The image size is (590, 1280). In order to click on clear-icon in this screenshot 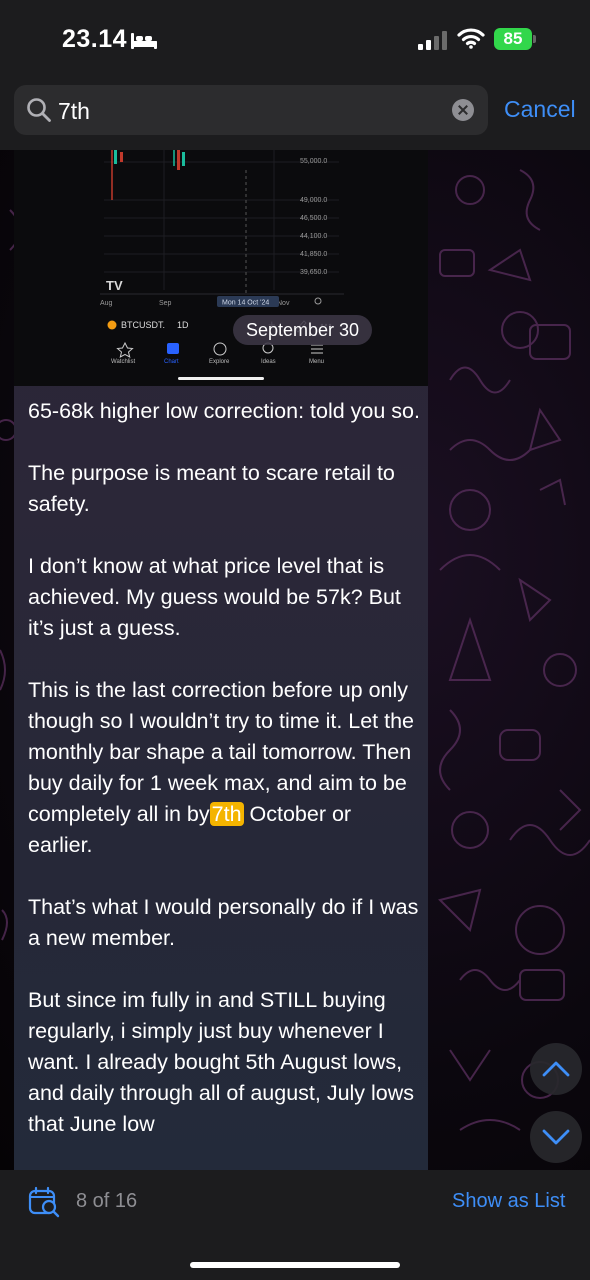, I will do `click(463, 110)`.